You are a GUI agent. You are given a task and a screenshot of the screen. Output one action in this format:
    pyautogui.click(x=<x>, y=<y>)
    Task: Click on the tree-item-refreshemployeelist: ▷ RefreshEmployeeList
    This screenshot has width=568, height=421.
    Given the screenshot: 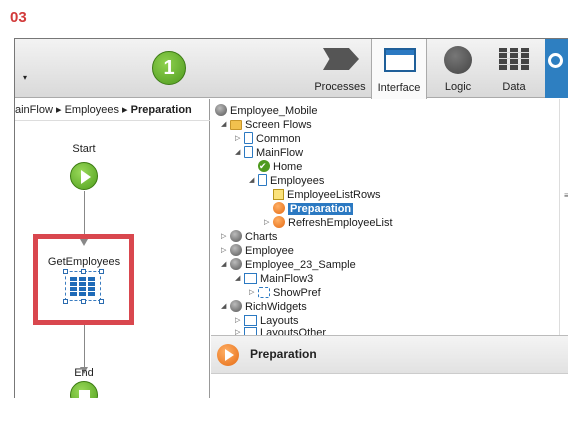 What is the action you would take?
    pyautogui.click(x=328, y=223)
    